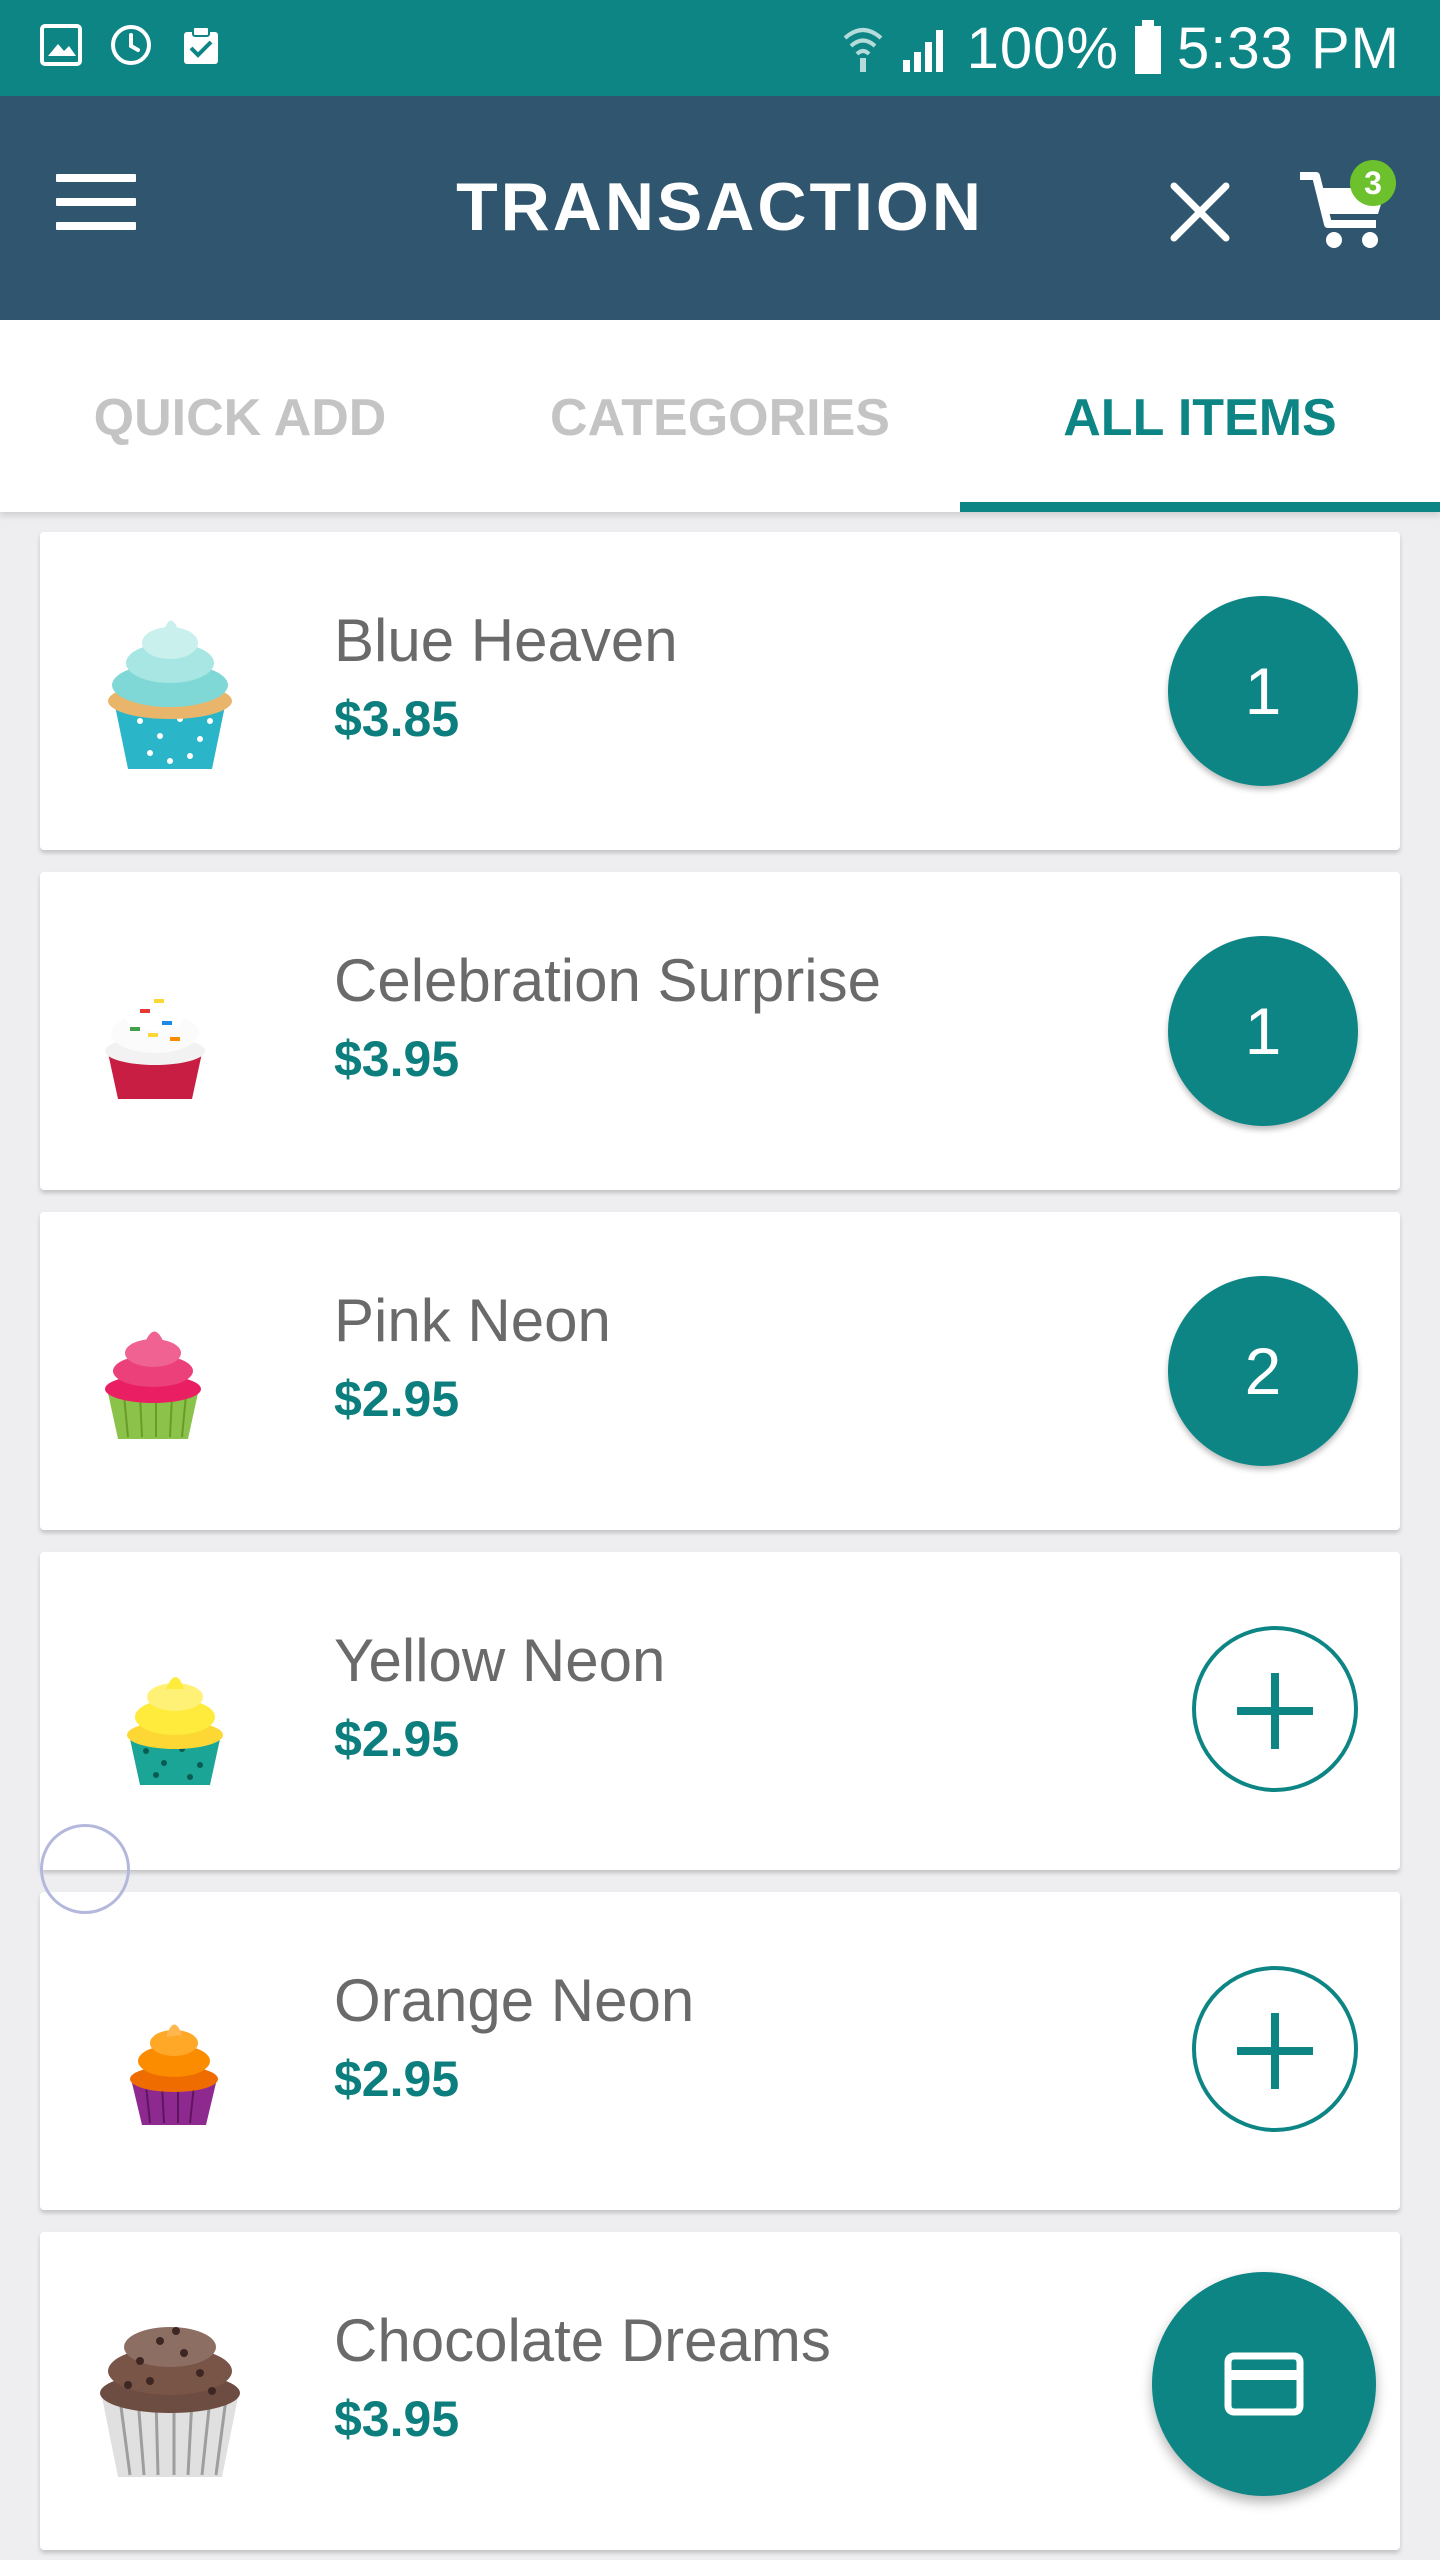  What do you see at coordinates (1263, 1371) in the screenshot?
I see `quantity-badge: 2` at bounding box center [1263, 1371].